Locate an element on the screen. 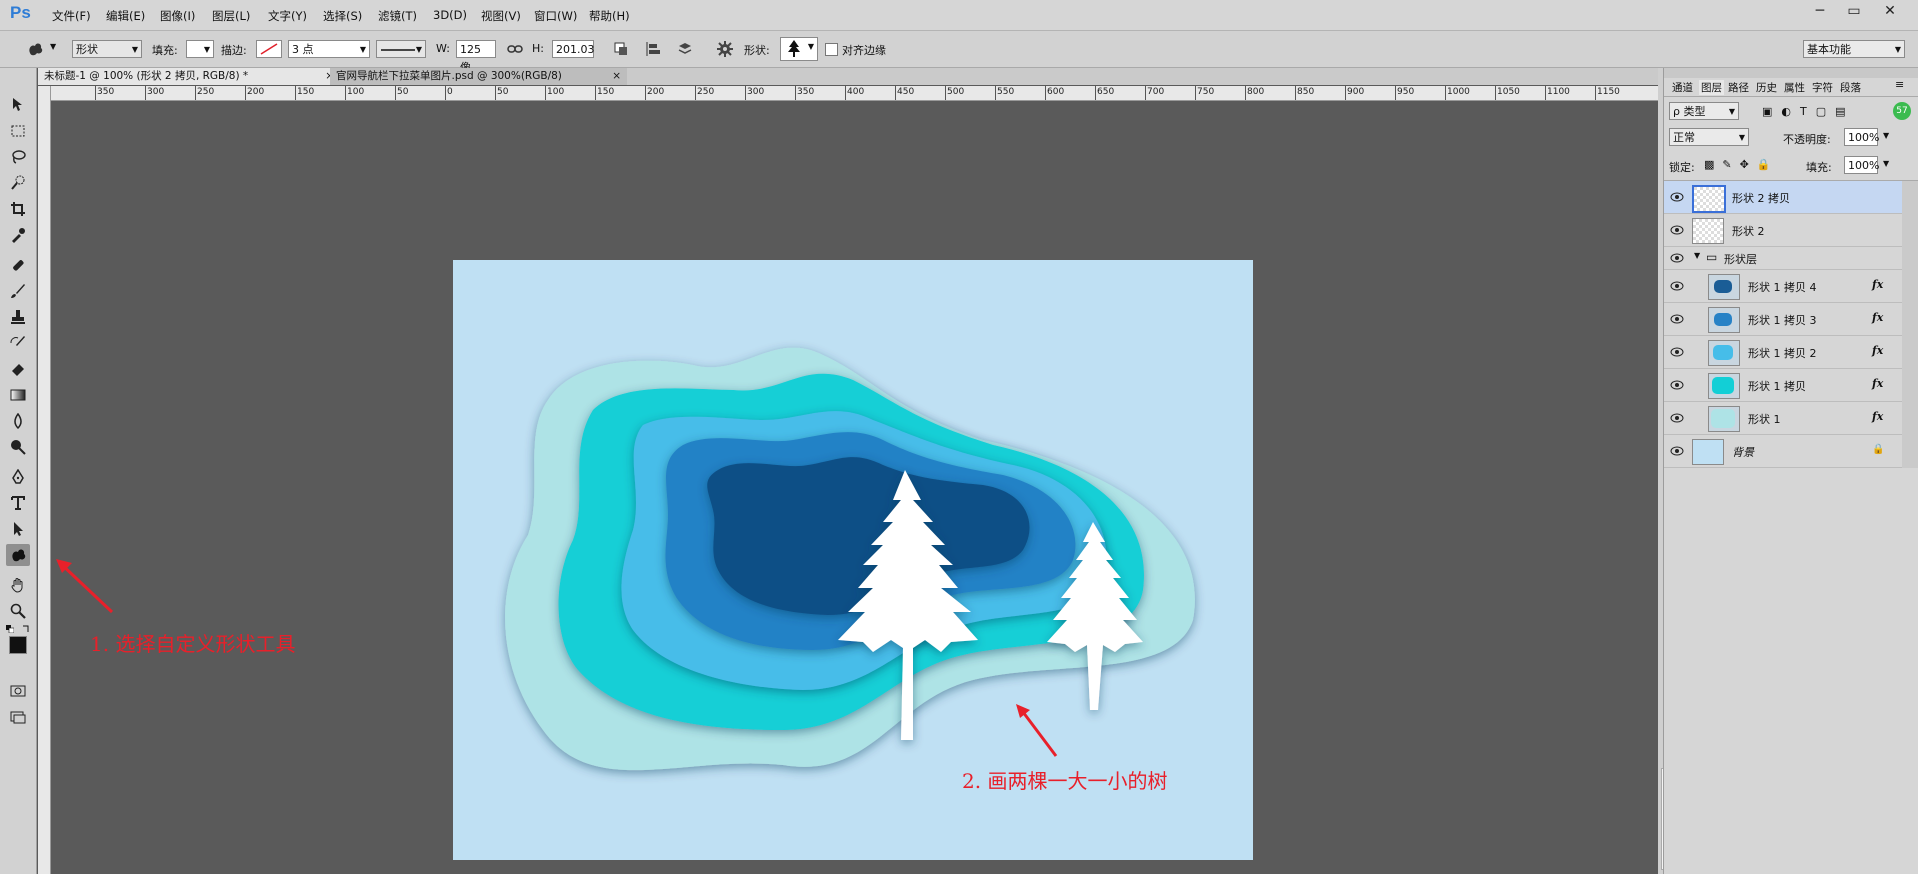 This screenshot has height=874, width=1918. tab-layers: 图层 is located at coordinates (1711, 87).